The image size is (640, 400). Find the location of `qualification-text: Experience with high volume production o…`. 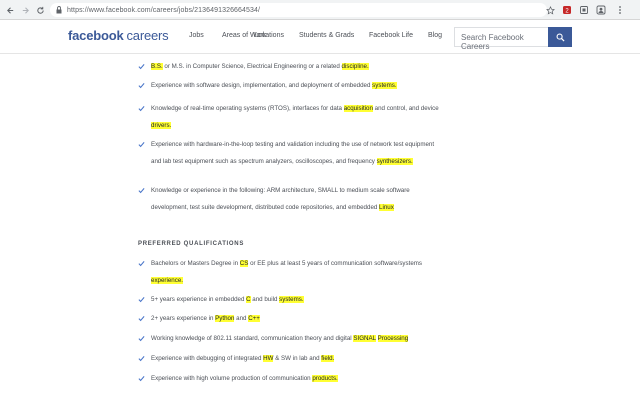

qualification-text: Experience with high volume production o… is located at coordinates (232, 378).